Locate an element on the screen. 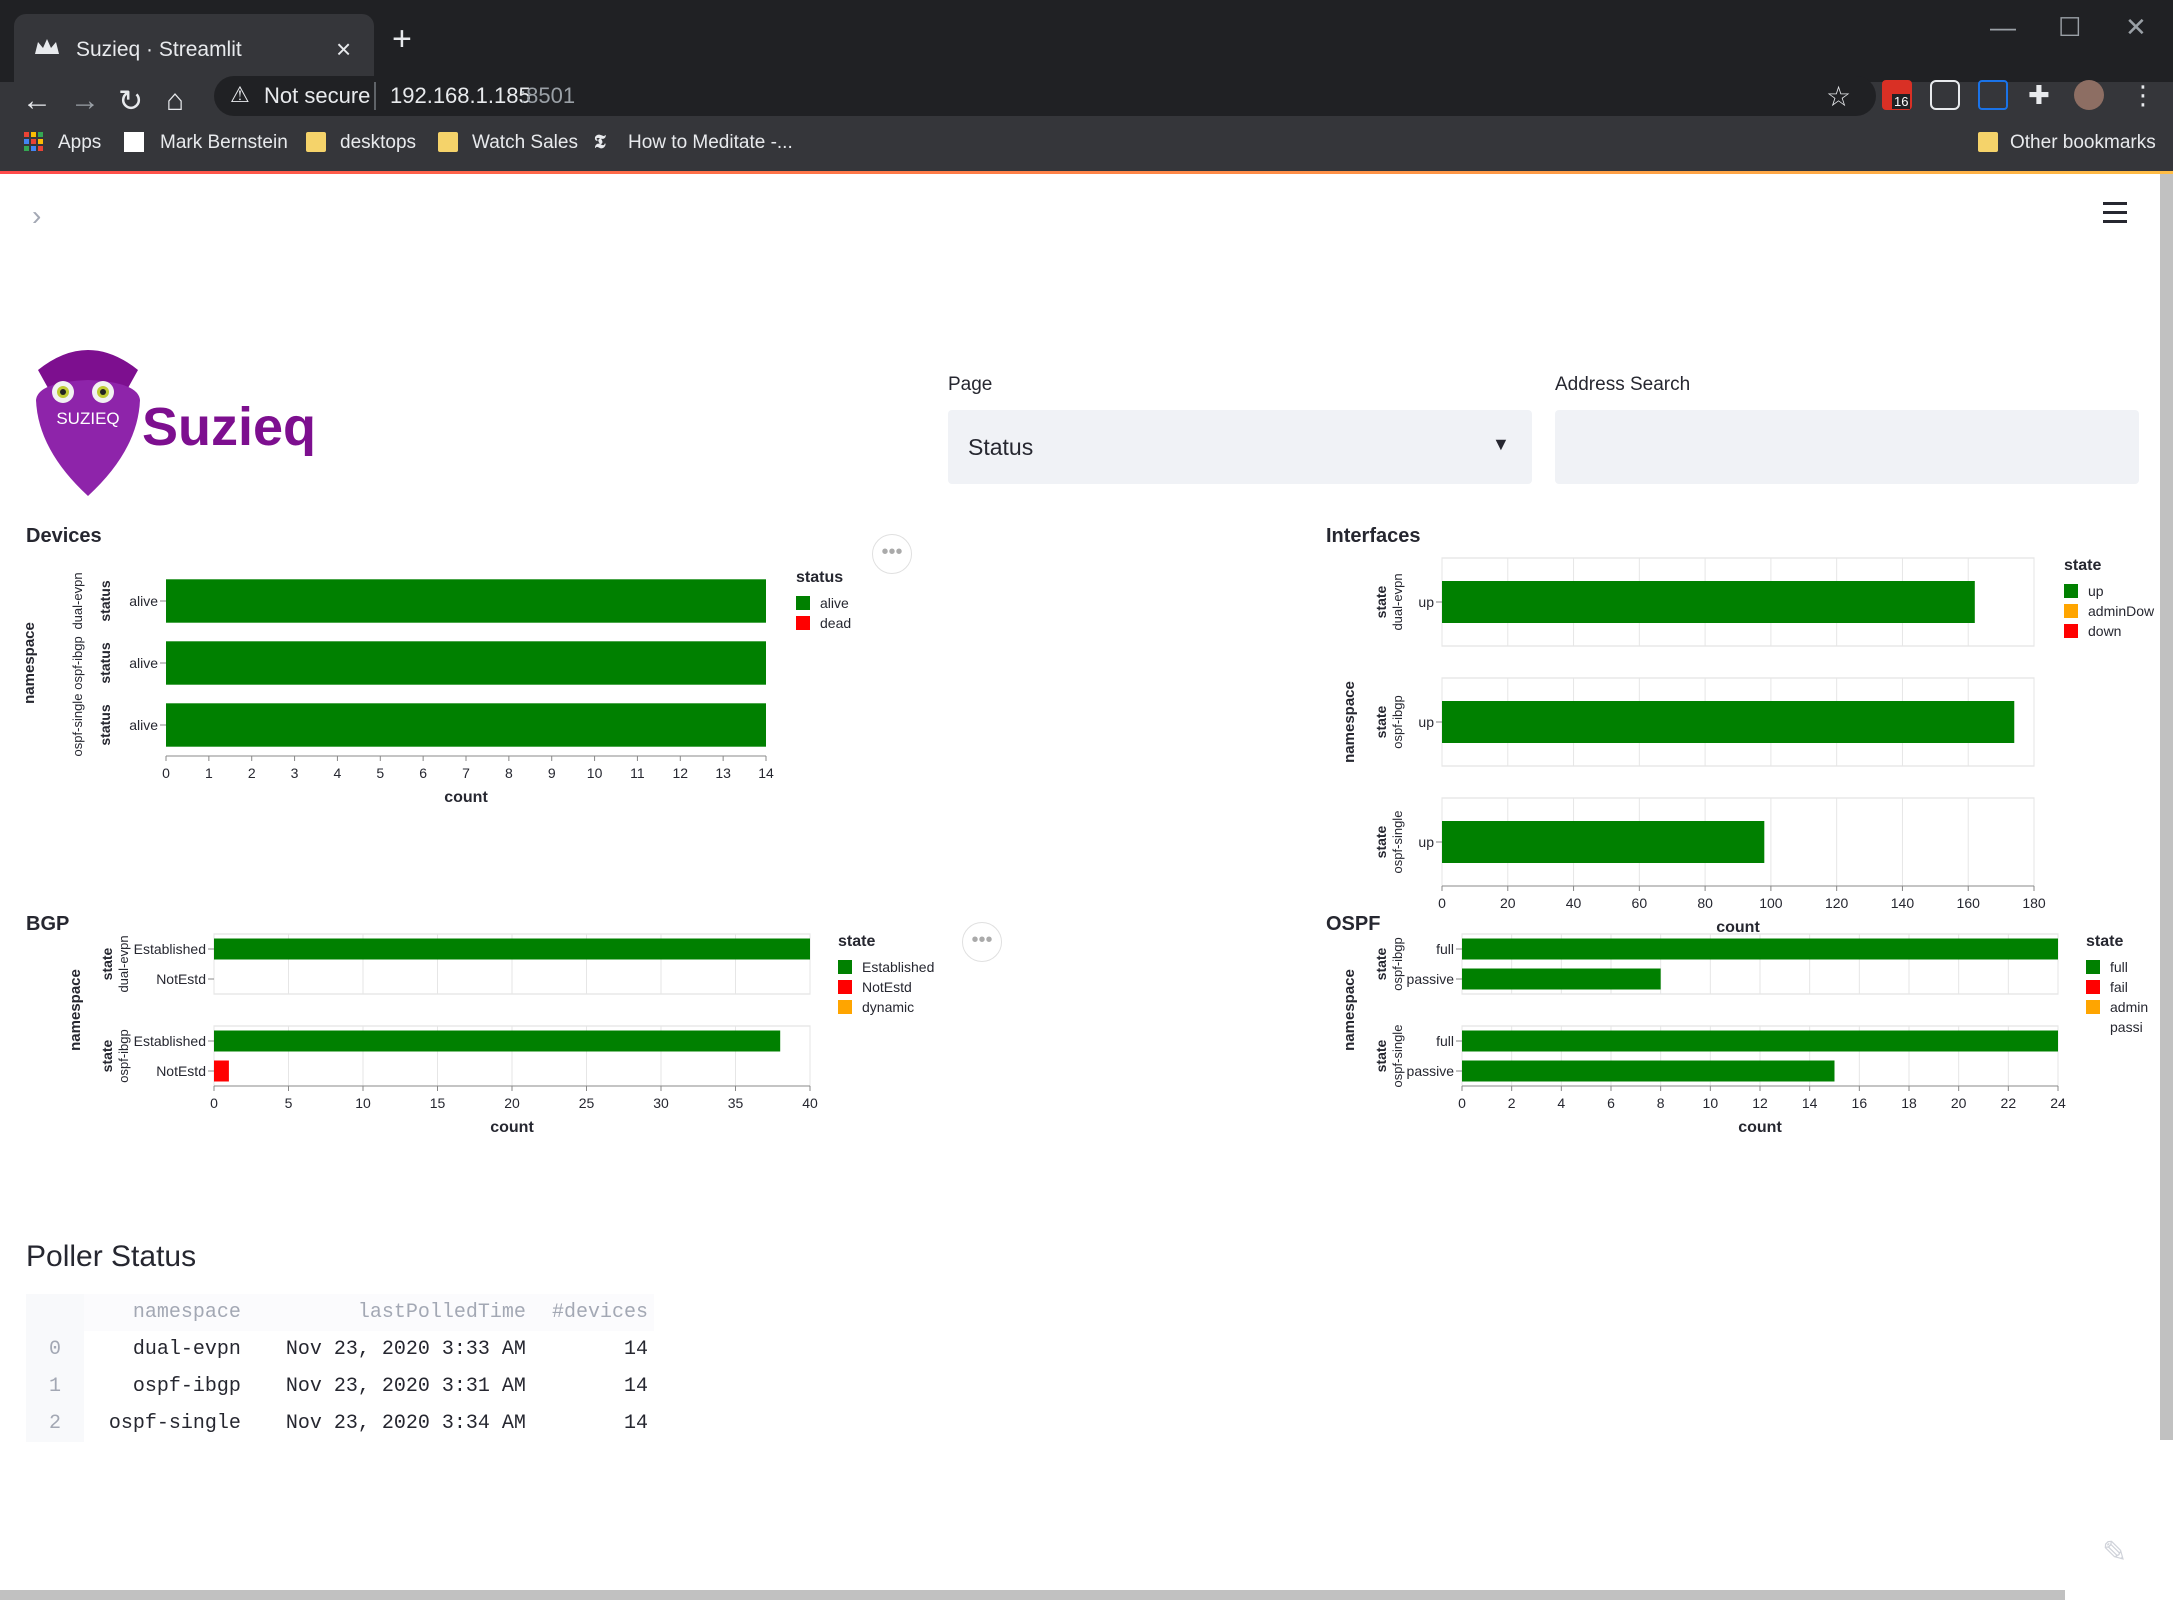  x-tick-label: 30 is located at coordinates (661, 1103).